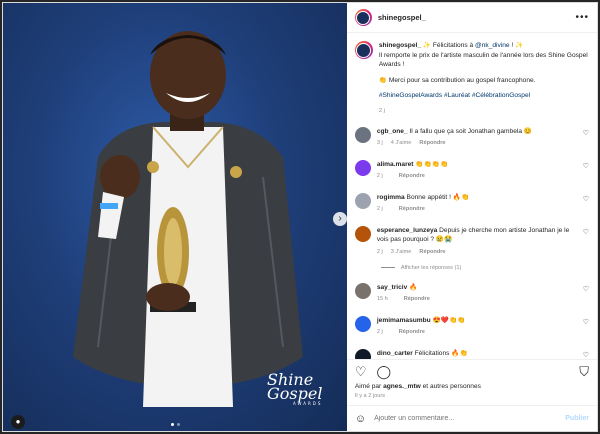 The height and width of the screenshot is (434, 600). What do you see at coordinates (466, 418) in the screenshot?
I see `comment-input` at bounding box center [466, 418].